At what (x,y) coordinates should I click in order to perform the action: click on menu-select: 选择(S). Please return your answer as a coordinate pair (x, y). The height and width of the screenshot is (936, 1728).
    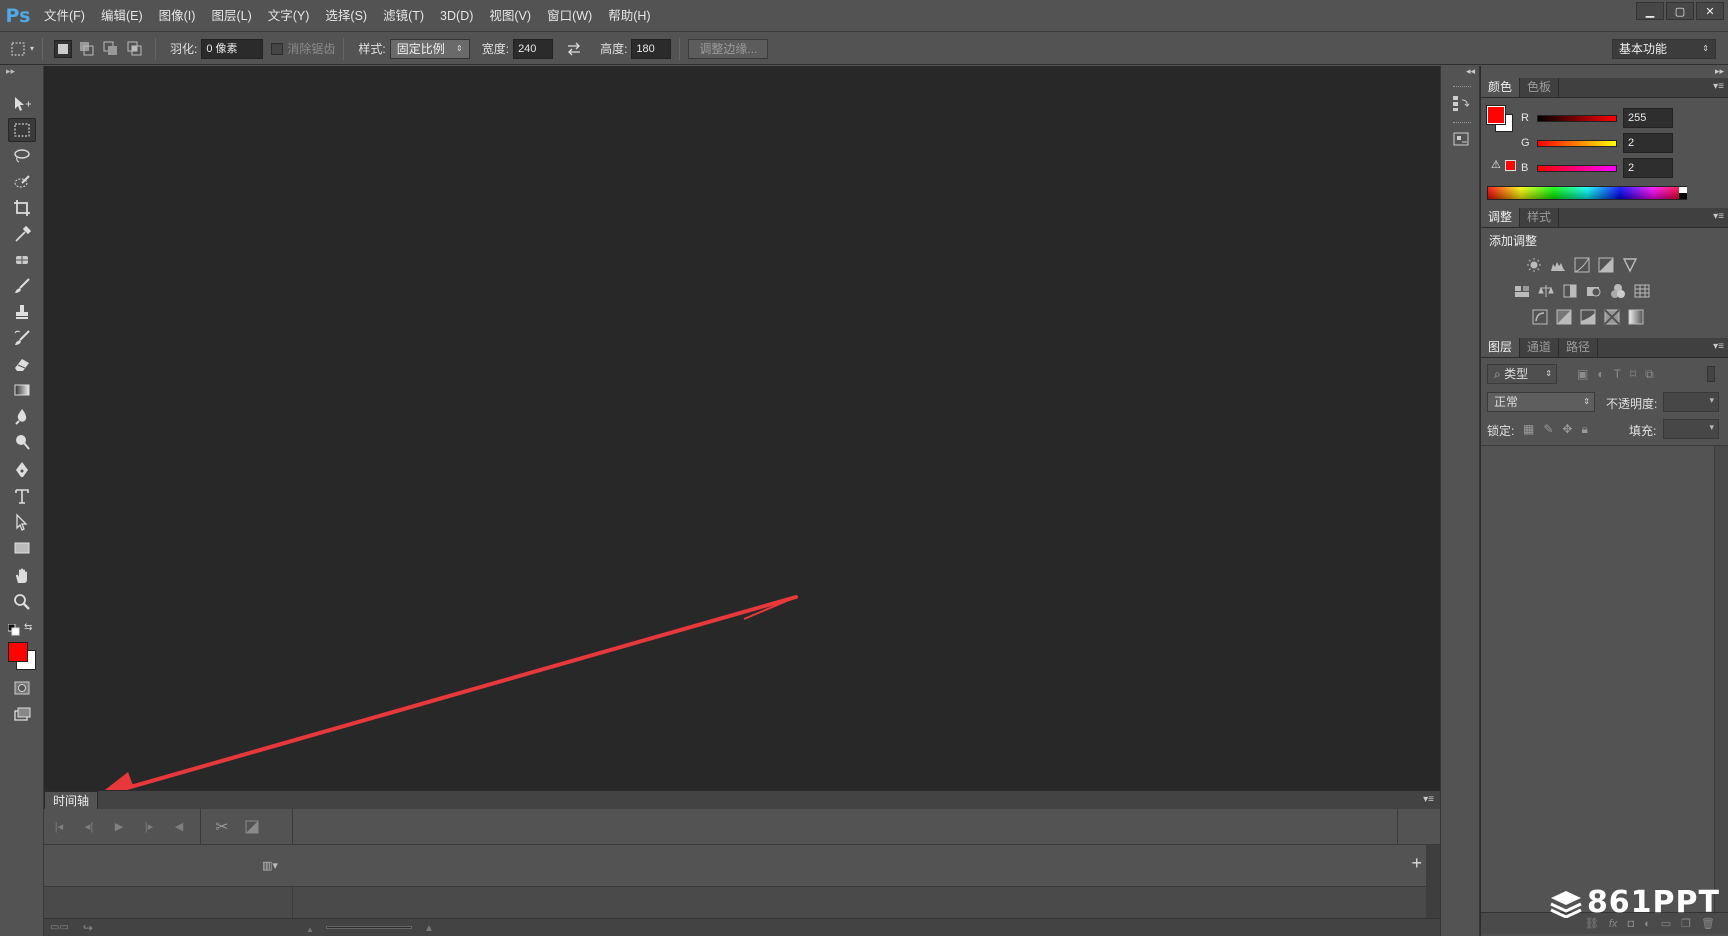
    Looking at the image, I should click on (346, 16).